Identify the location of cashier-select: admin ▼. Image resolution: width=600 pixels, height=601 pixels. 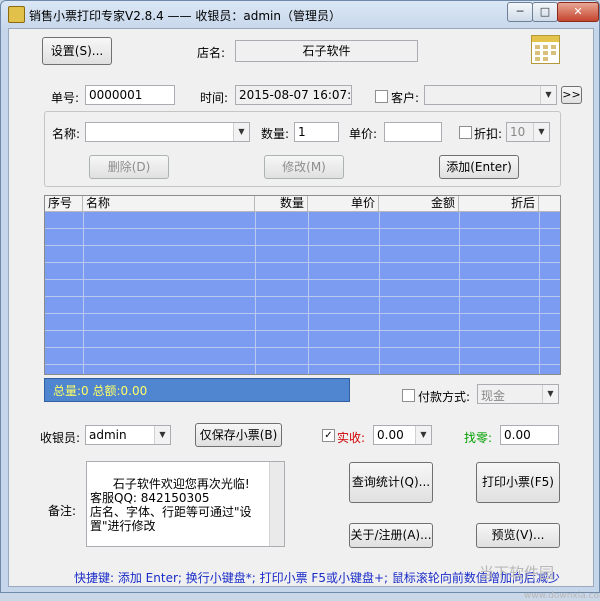
(128, 435).